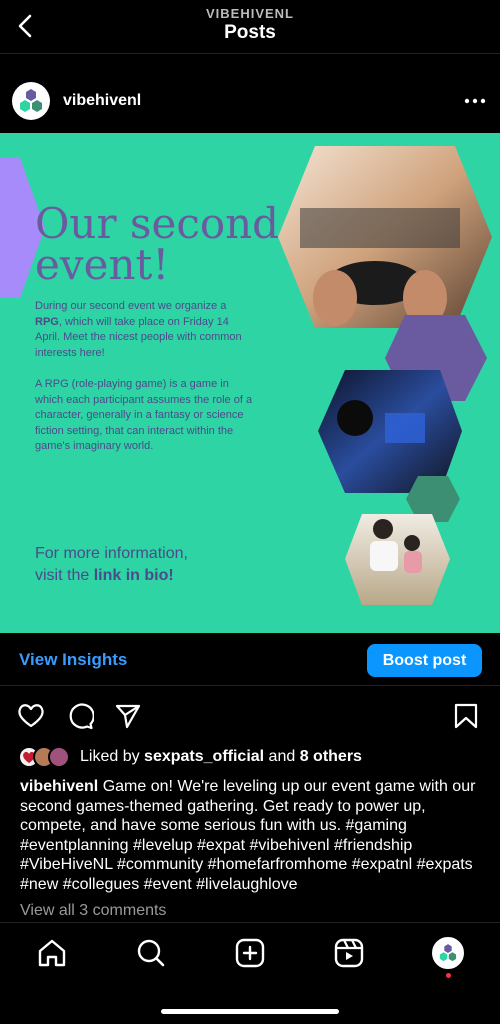  What do you see at coordinates (31, 716) in the screenshot?
I see `heart-icon` at bounding box center [31, 716].